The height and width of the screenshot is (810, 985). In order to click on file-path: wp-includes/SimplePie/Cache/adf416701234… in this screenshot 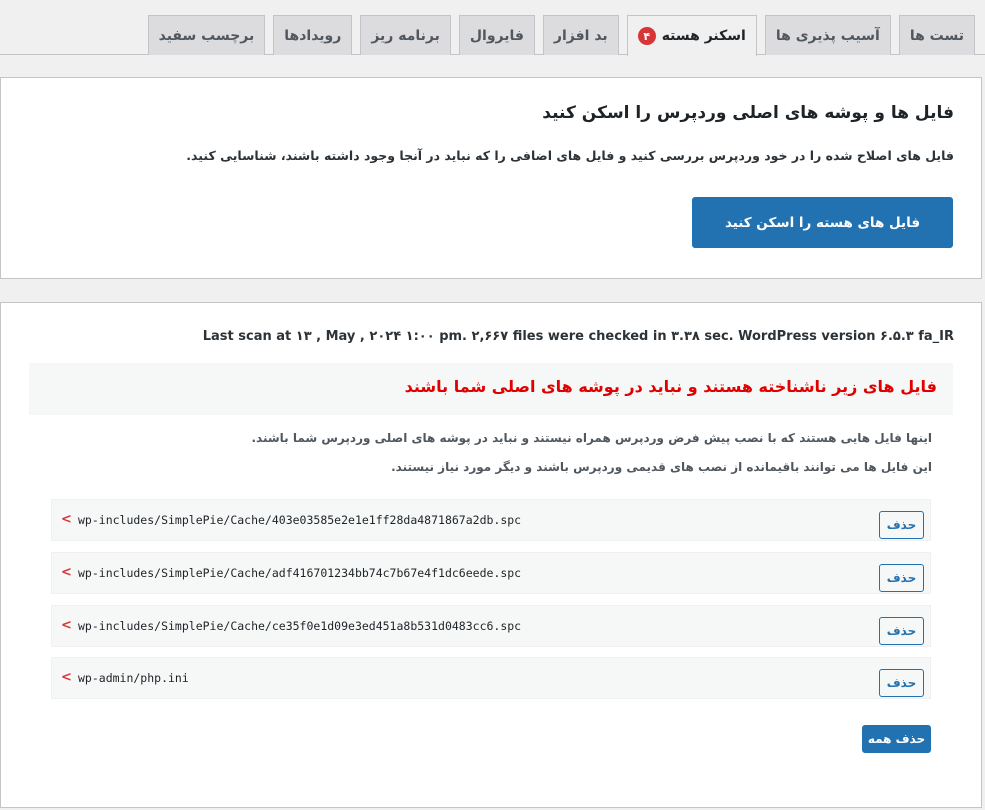, I will do `click(300, 573)`.